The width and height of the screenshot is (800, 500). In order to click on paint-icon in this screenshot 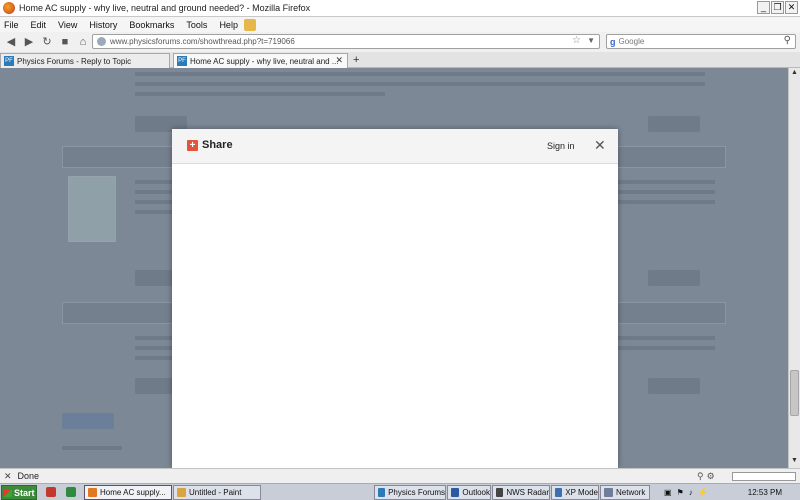, I will do `click(181, 492)`.